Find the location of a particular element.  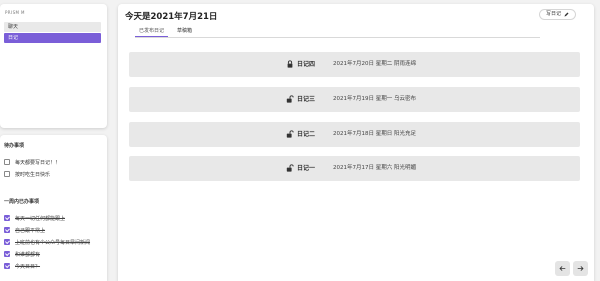

diary-date: 2021年7月18日 星期日 阳光充足 is located at coordinates (374, 134).